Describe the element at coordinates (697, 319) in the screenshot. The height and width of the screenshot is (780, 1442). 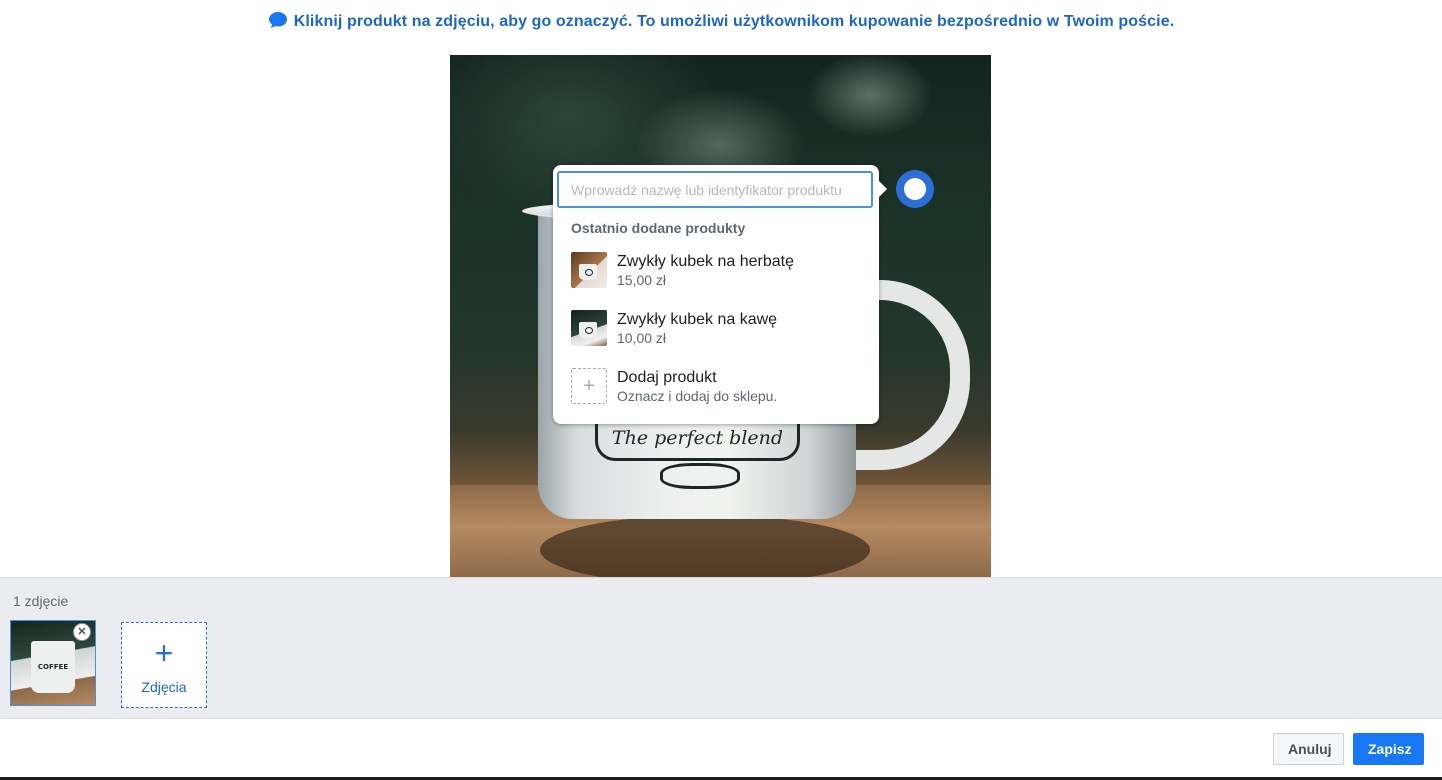
I see `product-name: Zwykły kubek na kawę` at that location.